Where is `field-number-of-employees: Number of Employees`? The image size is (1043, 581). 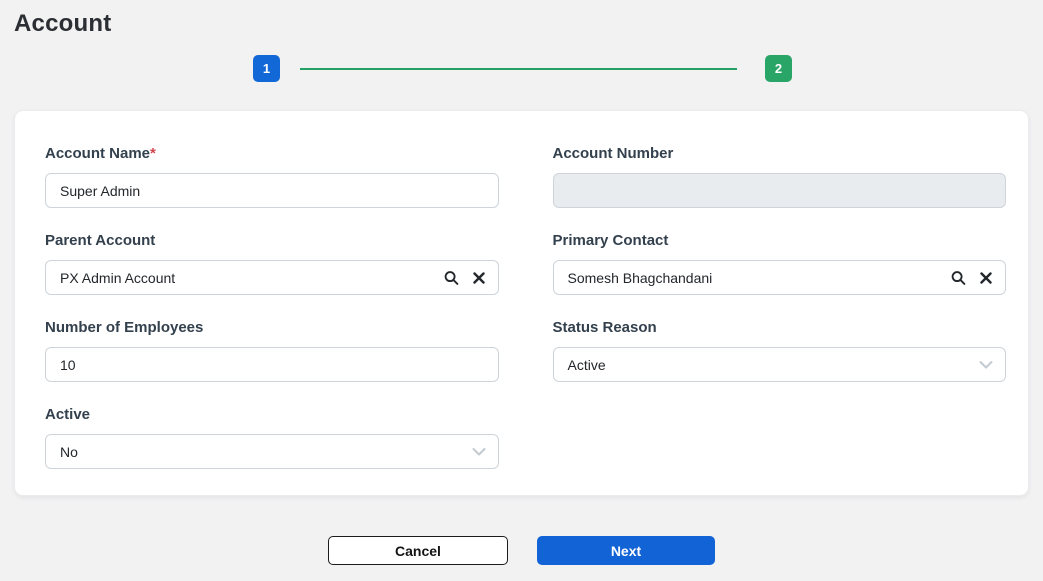 field-number-of-employees: Number of Employees is located at coordinates (272, 350).